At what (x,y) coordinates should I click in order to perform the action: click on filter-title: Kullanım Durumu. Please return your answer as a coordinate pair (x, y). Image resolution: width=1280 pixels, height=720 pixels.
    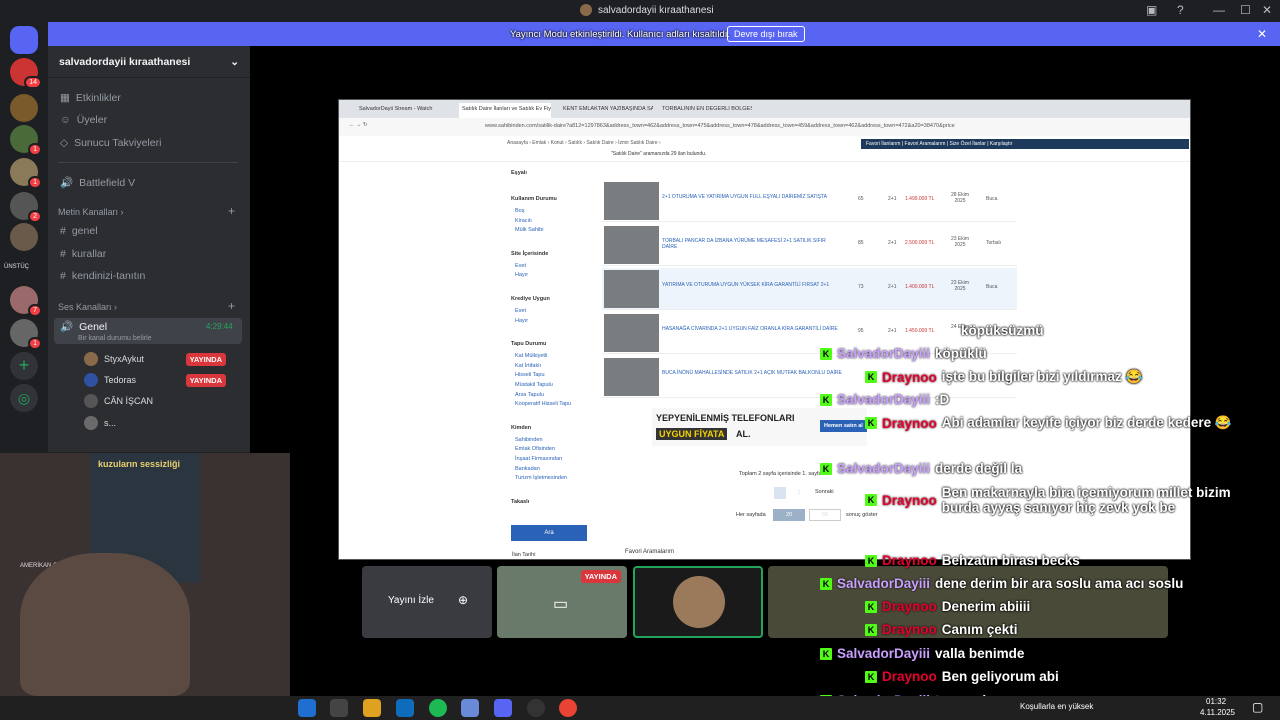
    Looking at the image, I should click on (534, 199).